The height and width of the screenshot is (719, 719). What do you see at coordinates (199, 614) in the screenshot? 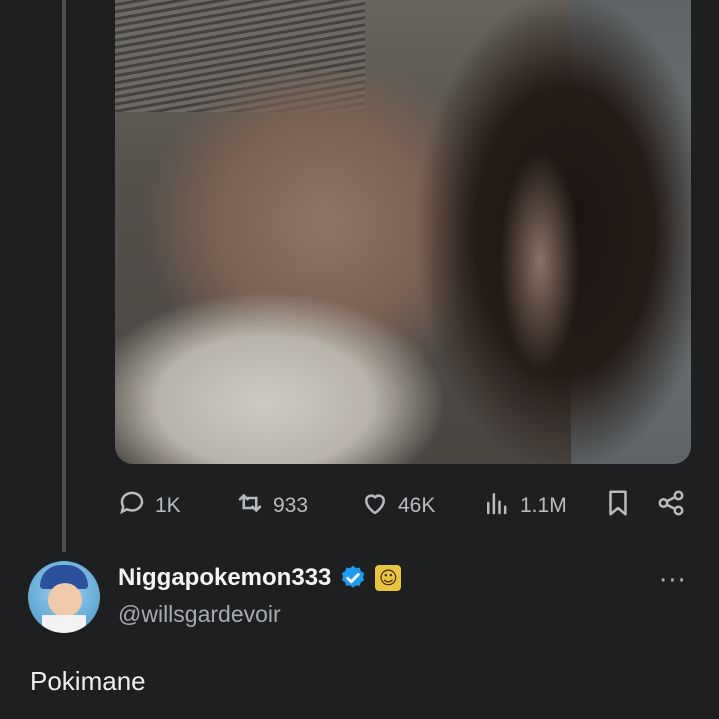
I see `user-handle: @willsgardevoir` at bounding box center [199, 614].